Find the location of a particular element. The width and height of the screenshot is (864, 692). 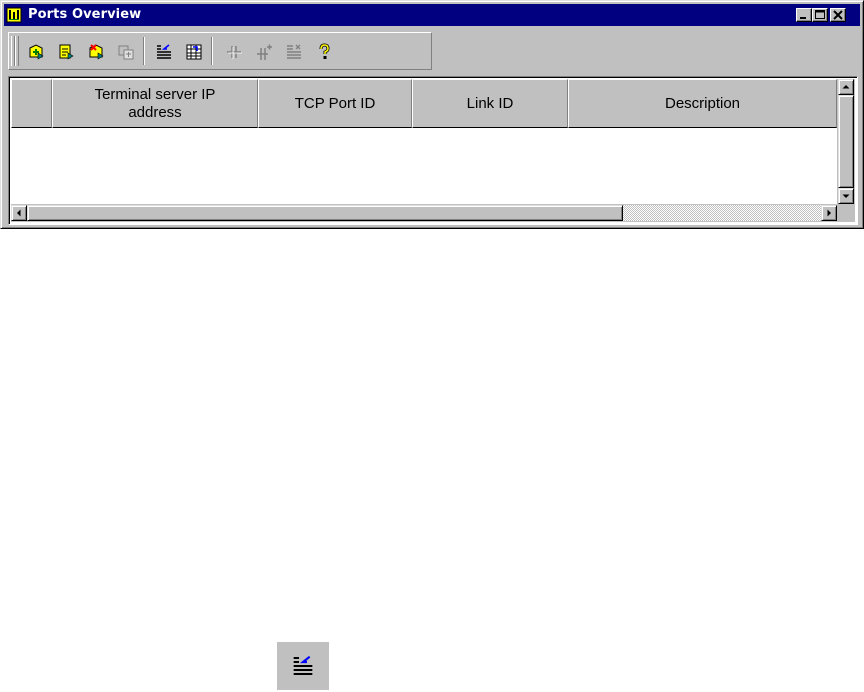

scroll-right-button is located at coordinates (829, 213).